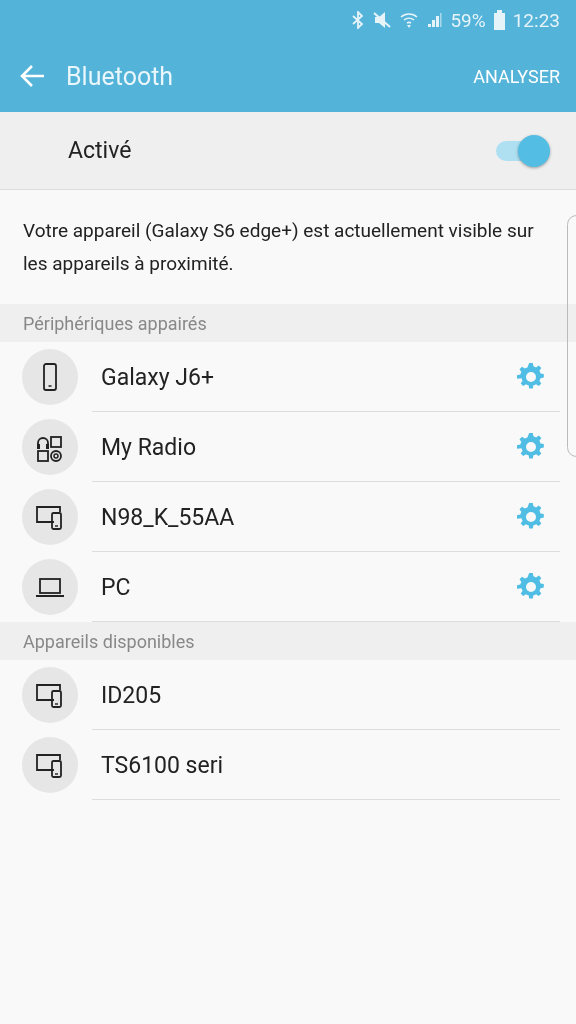 This screenshot has height=1024, width=576. Describe the element at coordinates (468, 20) in the screenshot. I see `battery-percent: 59%` at that location.